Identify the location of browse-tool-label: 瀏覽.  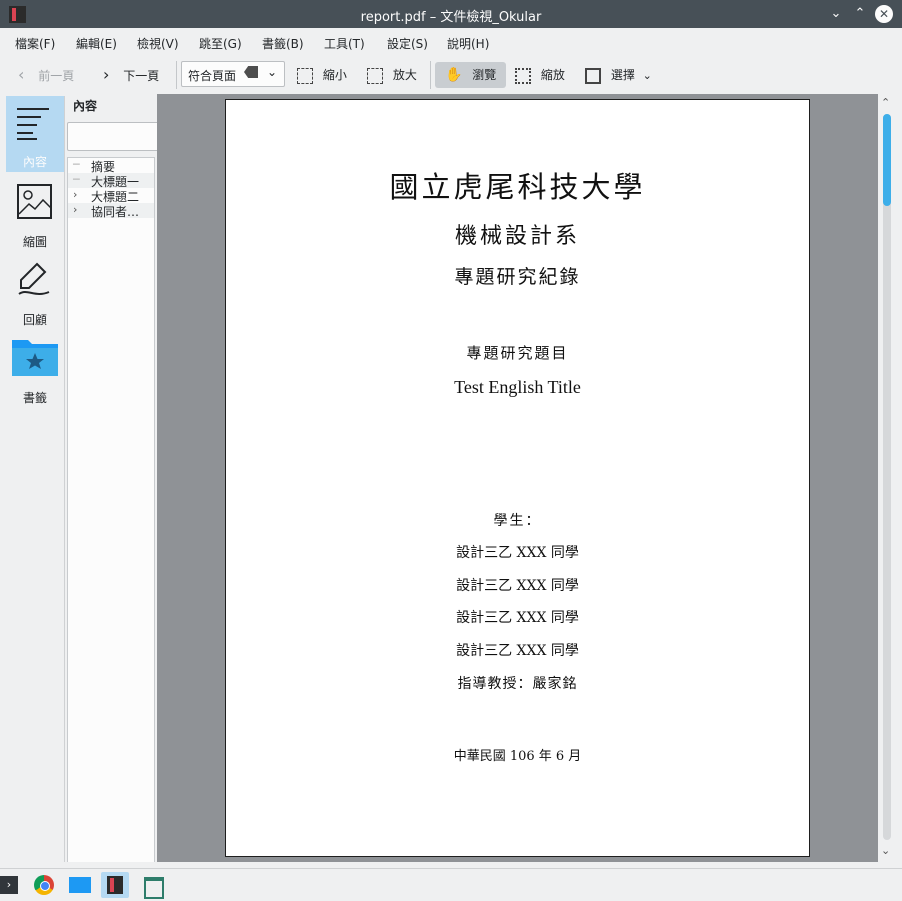
(484, 75).